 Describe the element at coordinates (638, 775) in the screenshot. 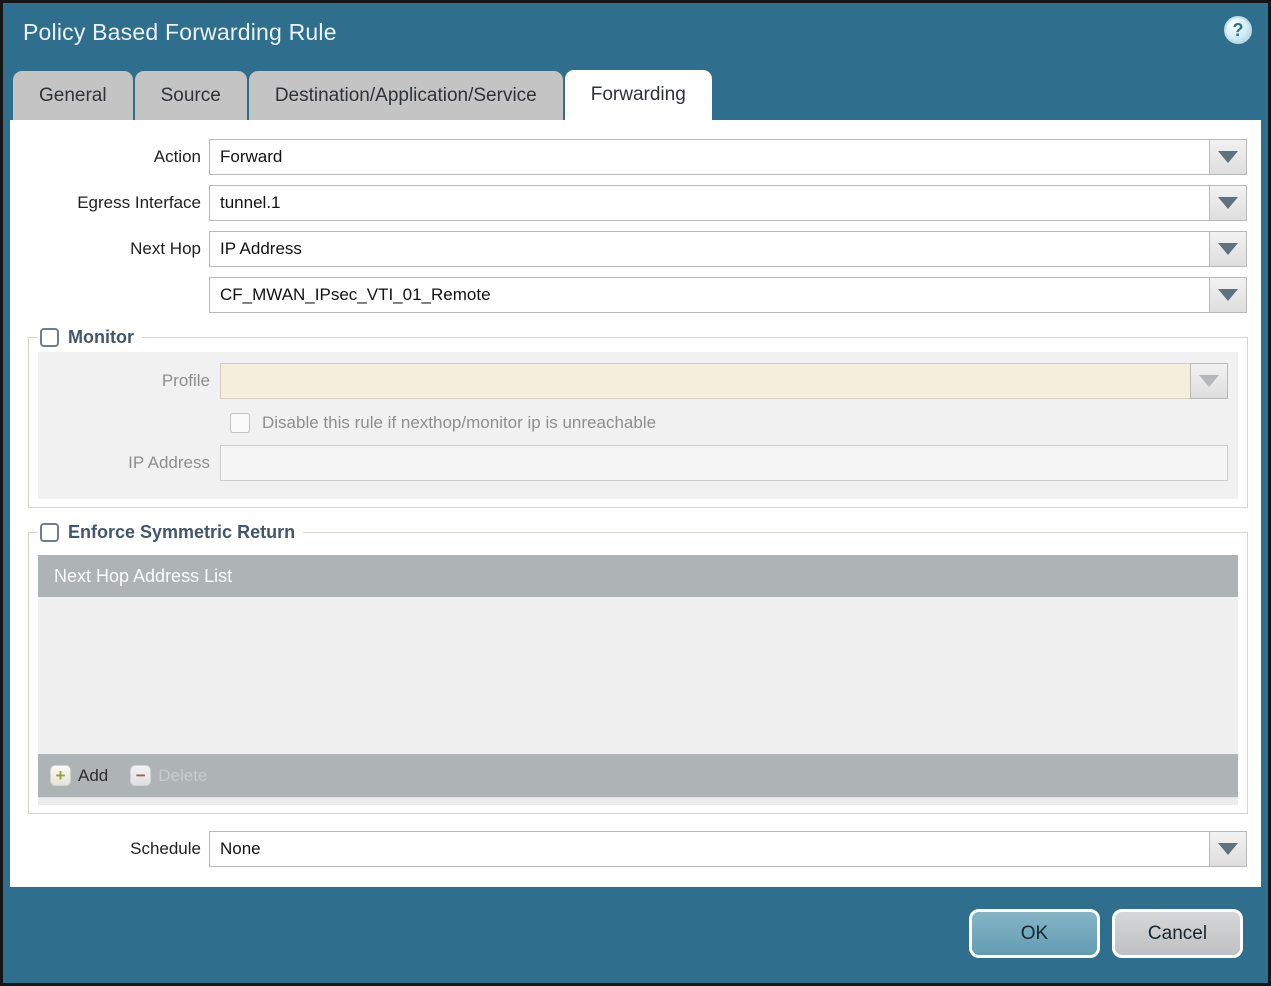

I see `next-hop-address-list-toolbar: + Add − Delete` at that location.